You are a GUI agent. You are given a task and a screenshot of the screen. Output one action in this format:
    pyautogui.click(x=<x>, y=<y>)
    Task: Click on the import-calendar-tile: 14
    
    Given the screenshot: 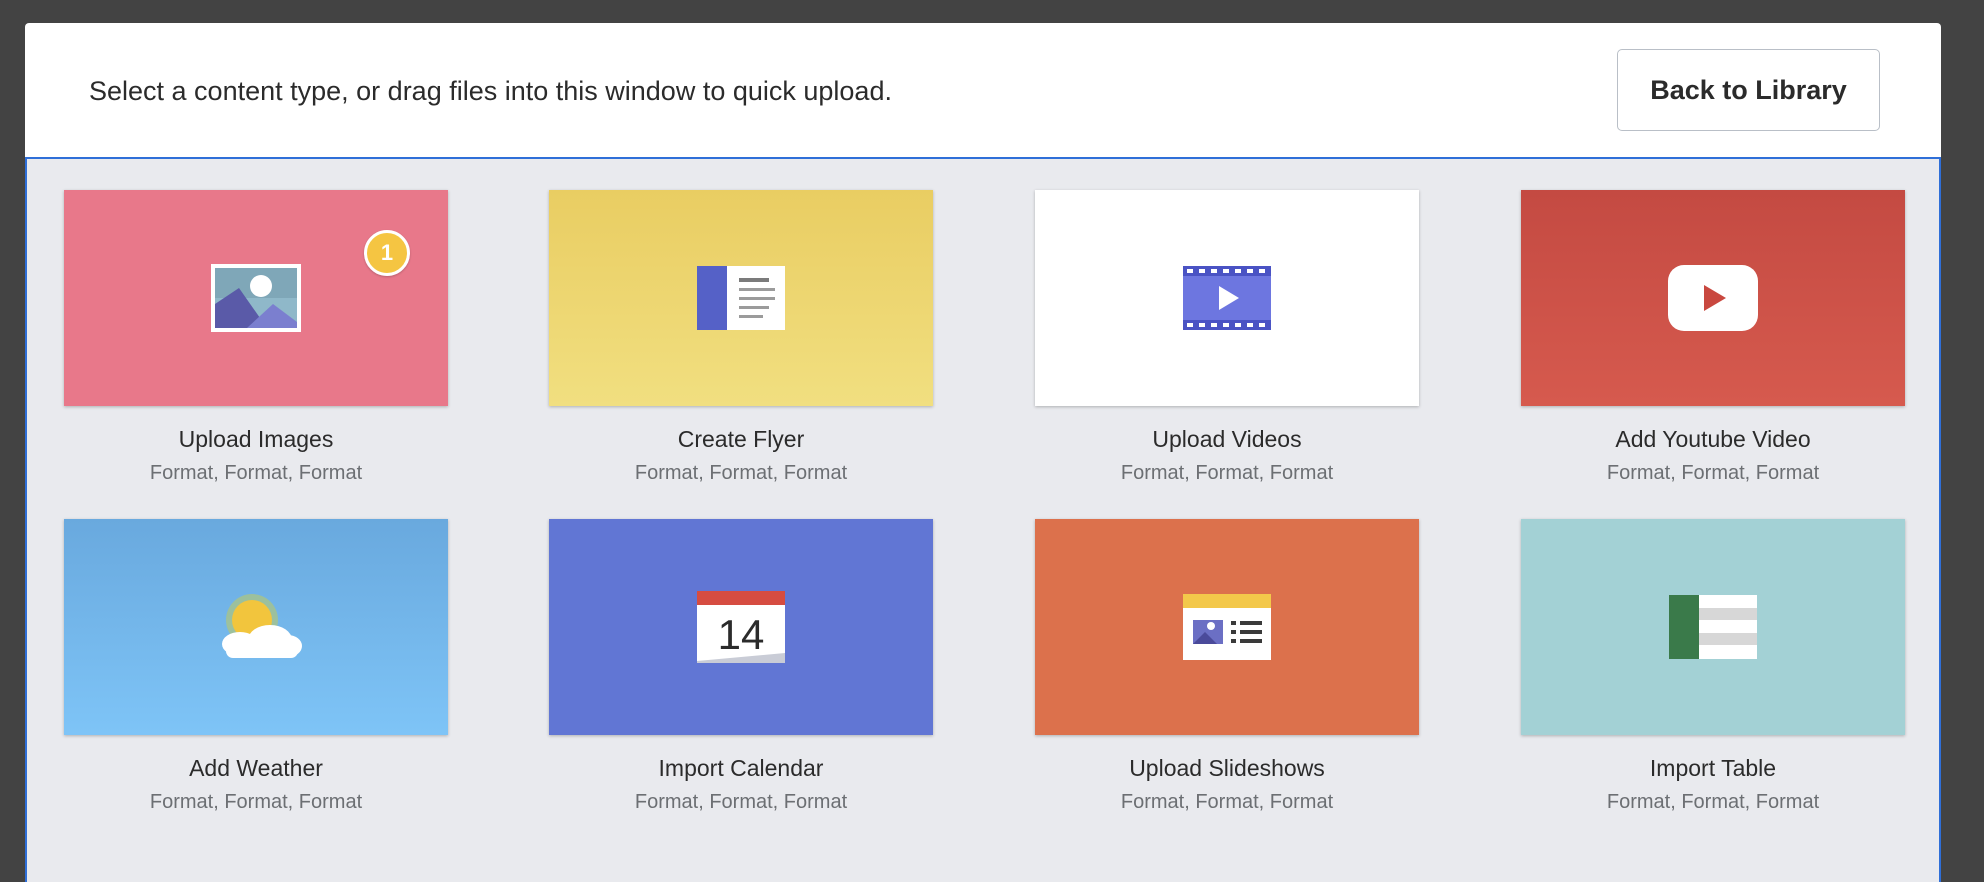 What is the action you would take?
    pyautogui.click(x=741, y=627)
    